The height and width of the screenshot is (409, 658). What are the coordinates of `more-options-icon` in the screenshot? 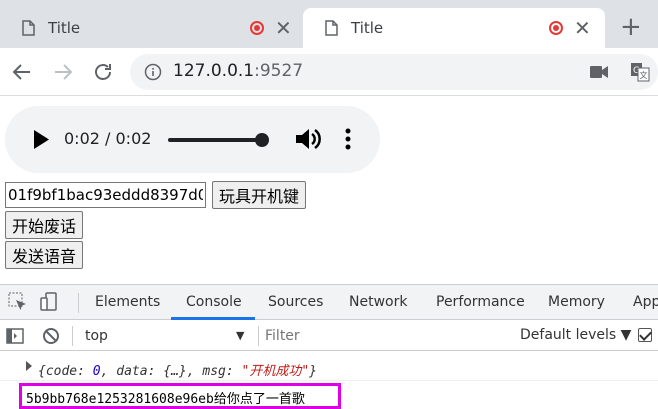 It's located at (348, 139).